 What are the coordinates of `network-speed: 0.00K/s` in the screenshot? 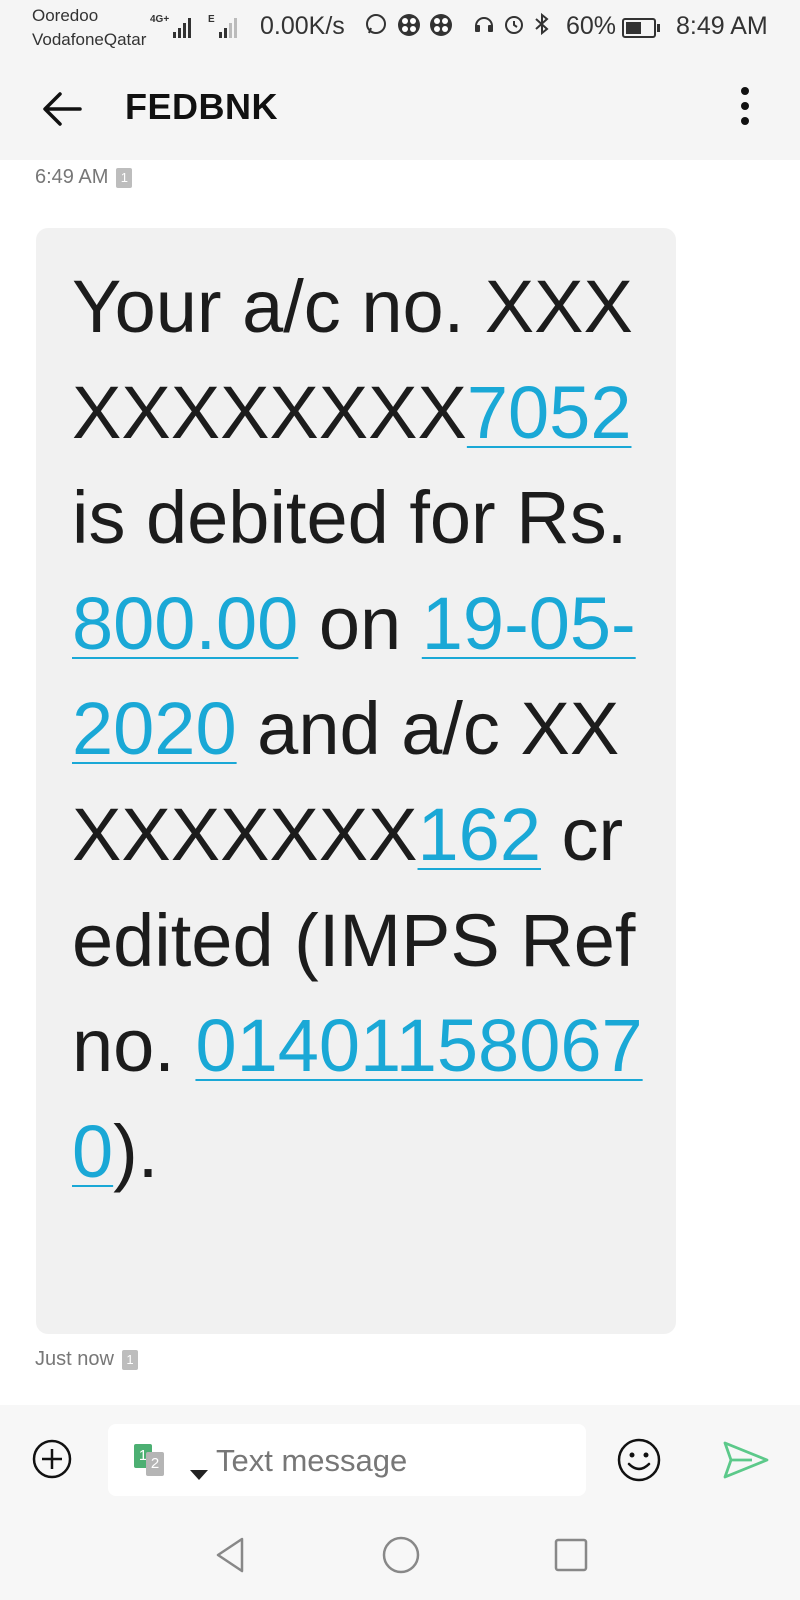 It's located at (302, 26).